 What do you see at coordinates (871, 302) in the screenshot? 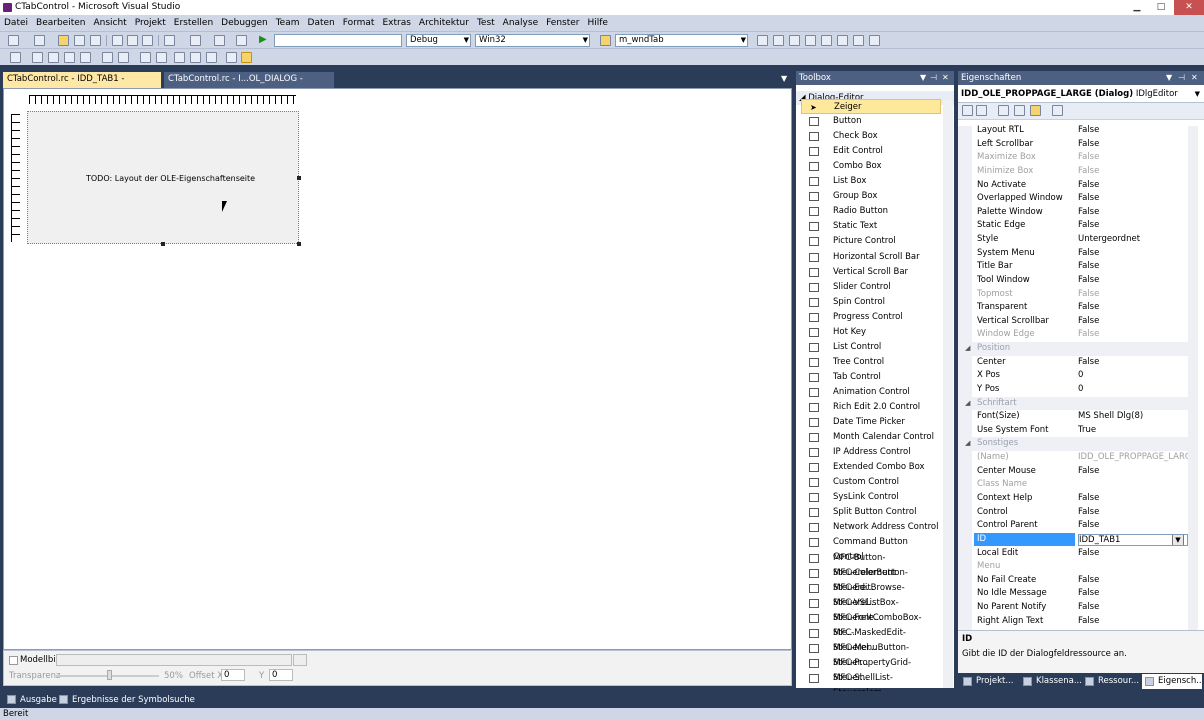
I see `toolbox-item: Spin Control` at bounding box center [871, 302].